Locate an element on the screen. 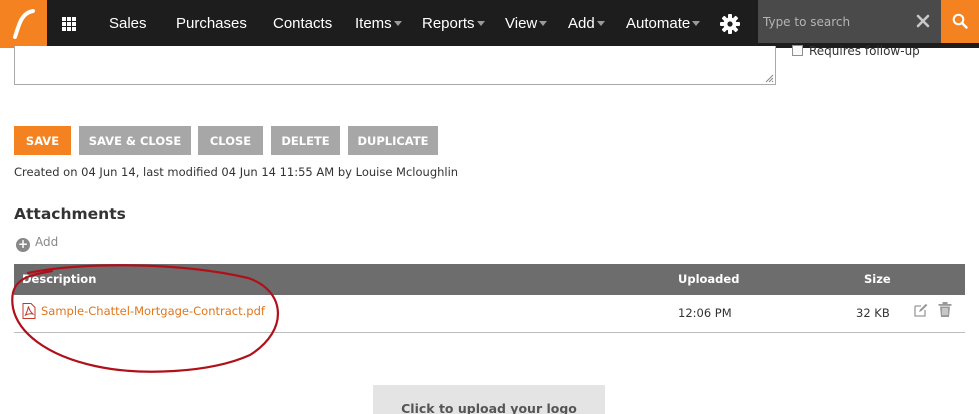  search-box is located at coordinates (849, 21).